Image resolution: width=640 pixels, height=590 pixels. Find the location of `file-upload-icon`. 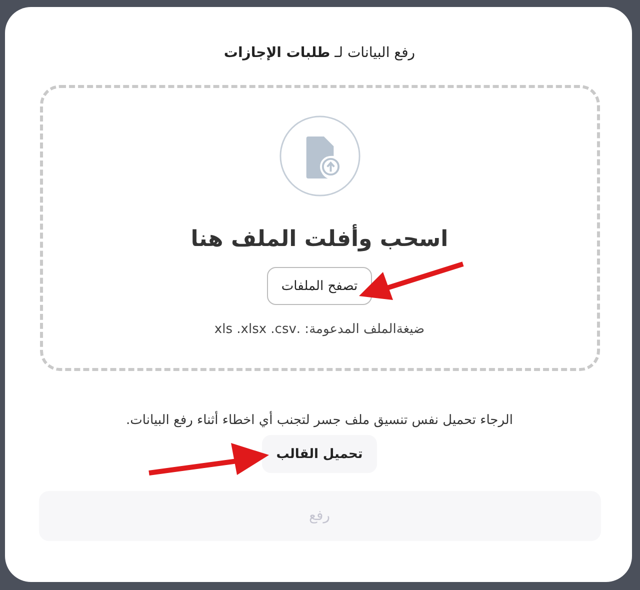

file-upload-icon is located at coordinates (319, 156).